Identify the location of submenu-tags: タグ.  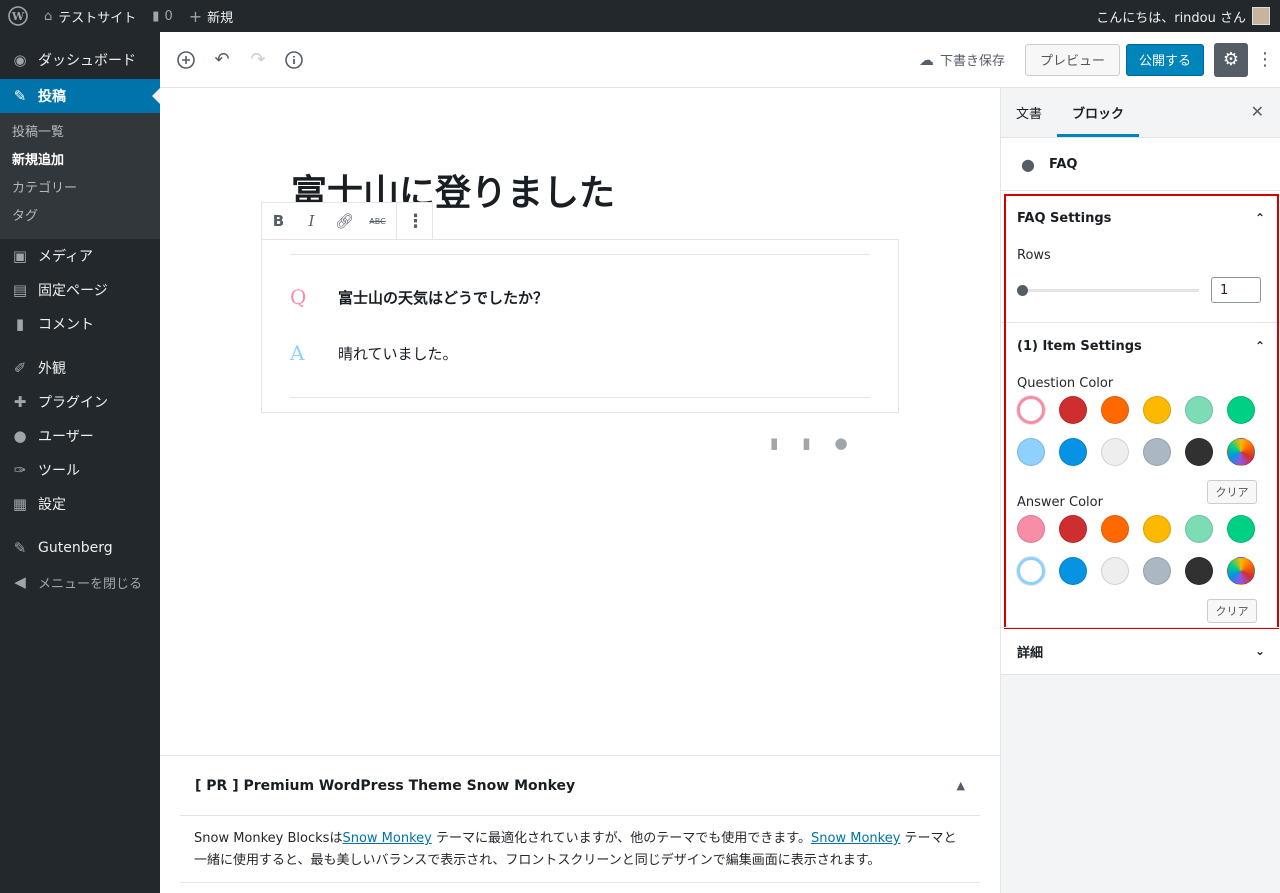
(80, 217).